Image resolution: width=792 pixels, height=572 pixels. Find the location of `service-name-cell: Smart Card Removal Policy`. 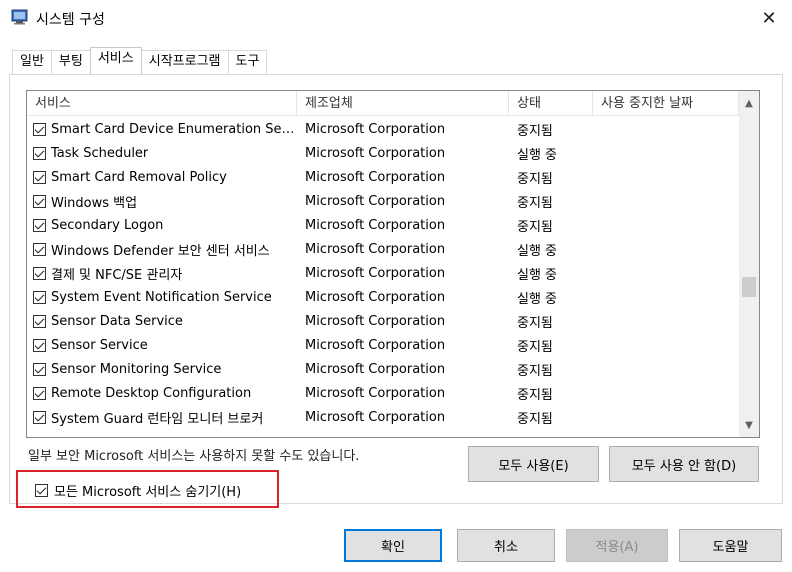

service-name-cell: Smart Card Removal Policy is located at coordinates (162, 177).